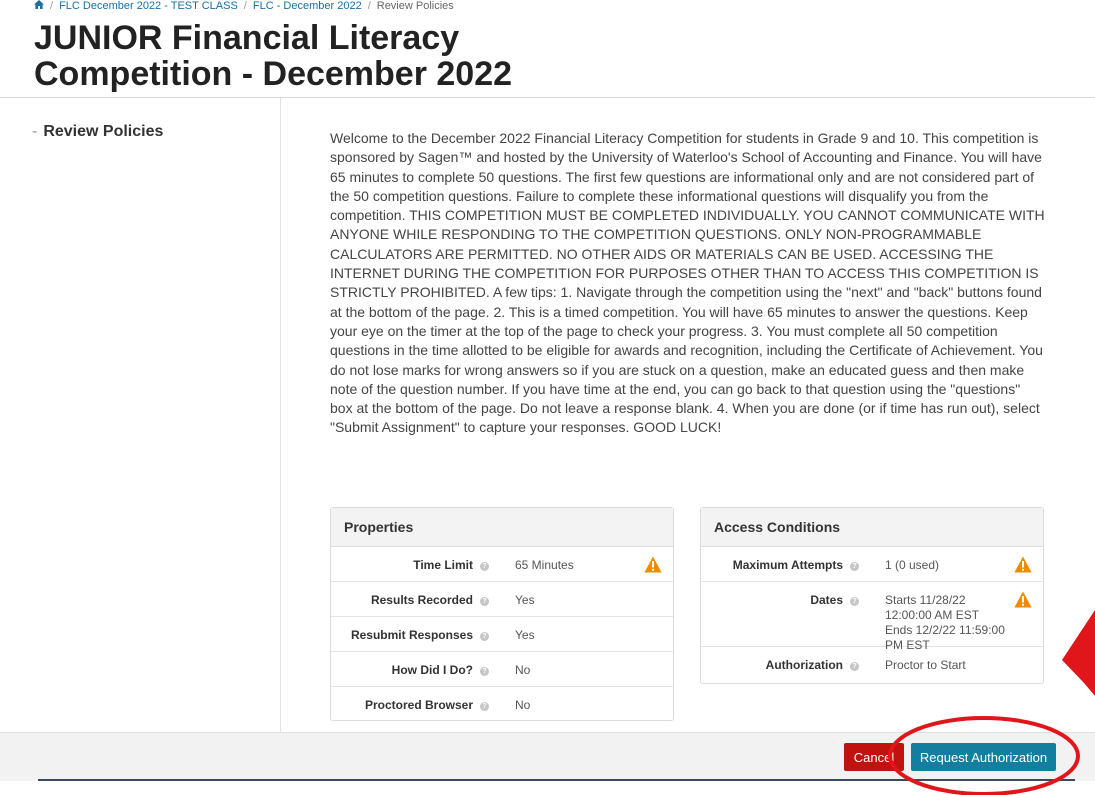  I want to click on property-label: Resubmit Responses, so click(411, 635).